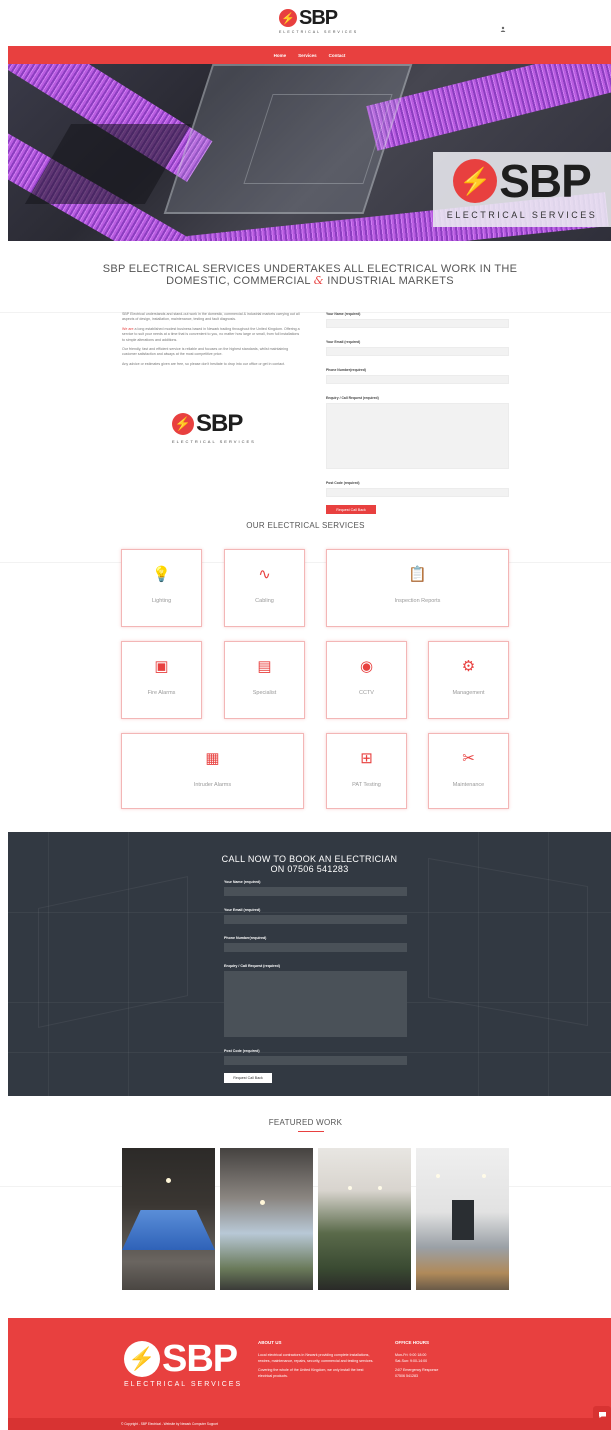  I want to click on enquiry-textarea, so click(417, 436).